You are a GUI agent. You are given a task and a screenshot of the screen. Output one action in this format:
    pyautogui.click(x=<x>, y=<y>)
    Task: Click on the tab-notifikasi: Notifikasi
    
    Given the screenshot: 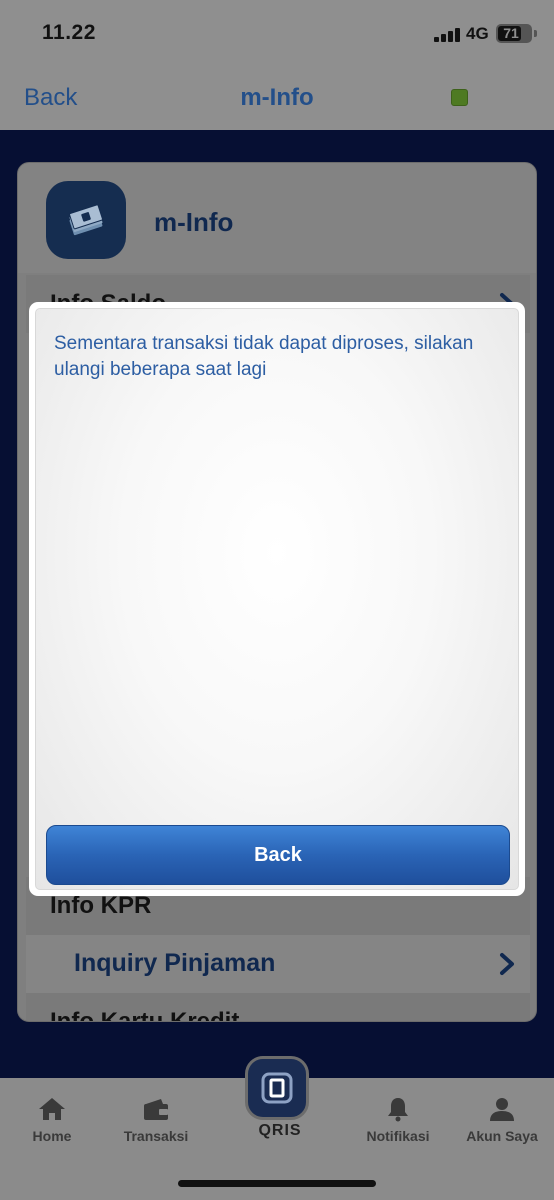 What is the action you would take?
    pyautogui.click(x=398, y=1120)
    